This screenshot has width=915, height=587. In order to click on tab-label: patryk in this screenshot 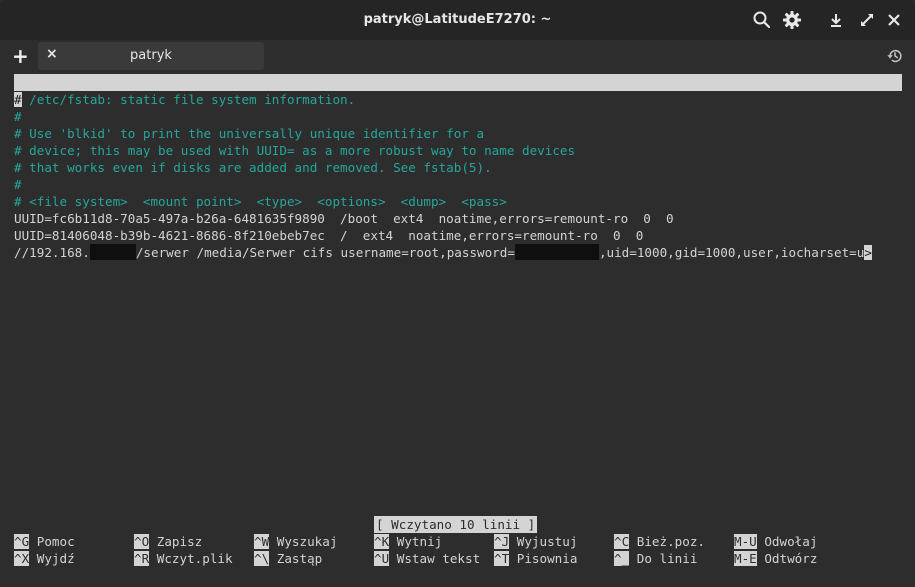, I will do `click(151, 55)`.